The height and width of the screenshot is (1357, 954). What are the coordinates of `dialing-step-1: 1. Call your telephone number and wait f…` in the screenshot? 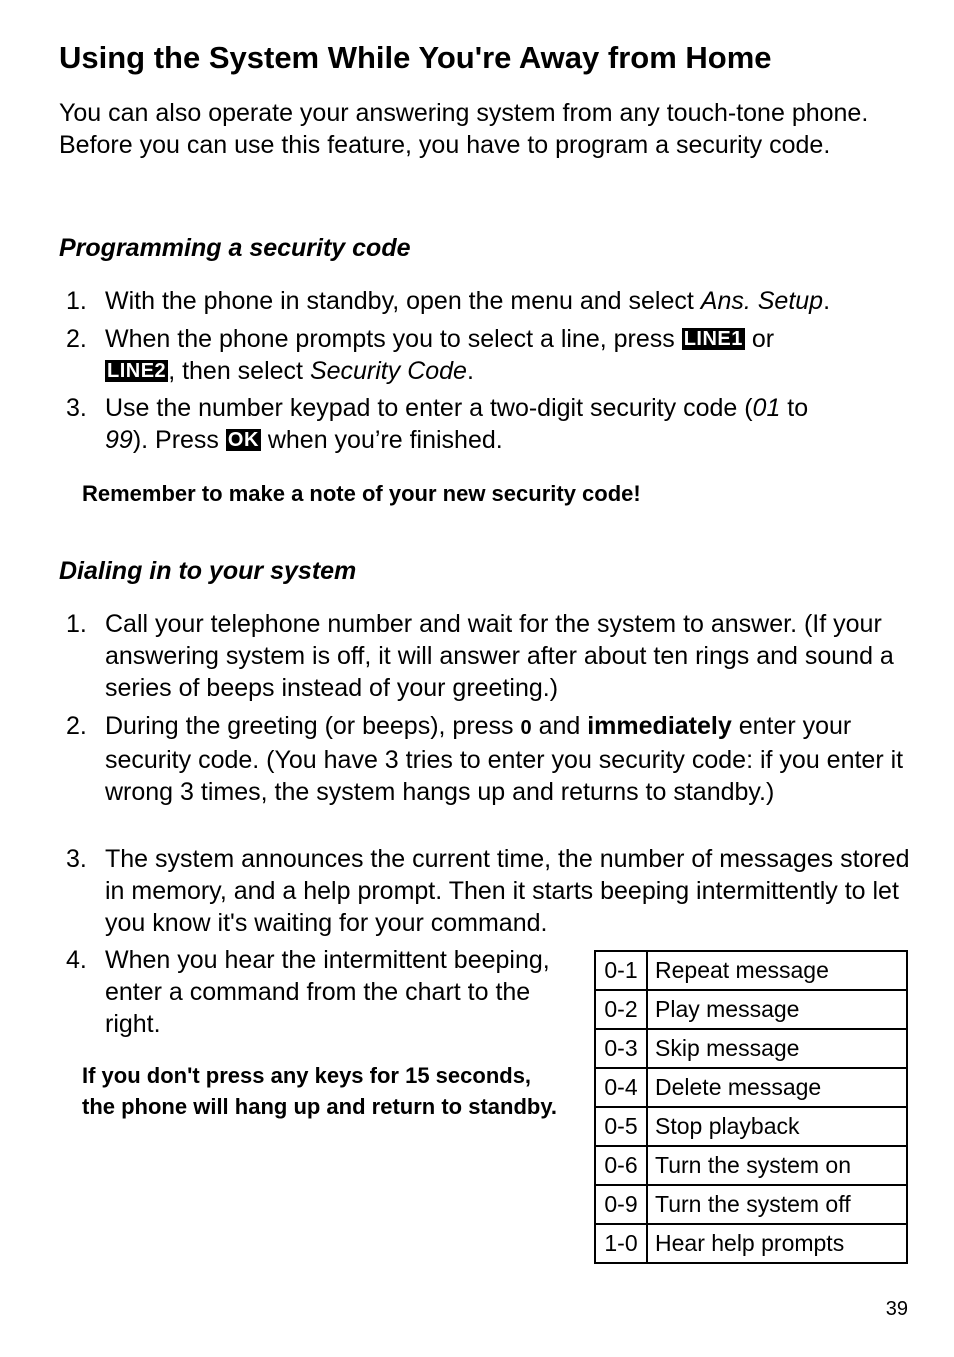 It's located at (491, 656).